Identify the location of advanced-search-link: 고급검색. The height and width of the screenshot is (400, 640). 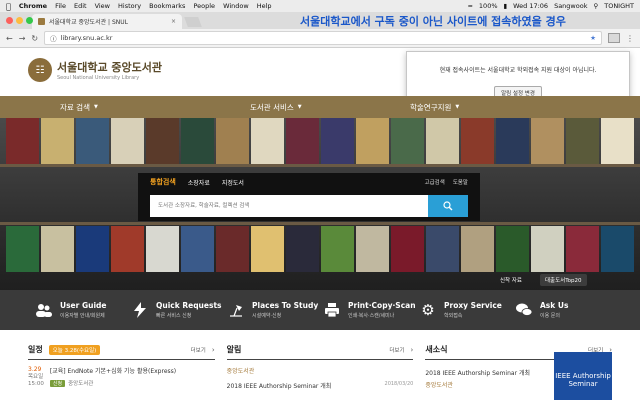
(435, 182).